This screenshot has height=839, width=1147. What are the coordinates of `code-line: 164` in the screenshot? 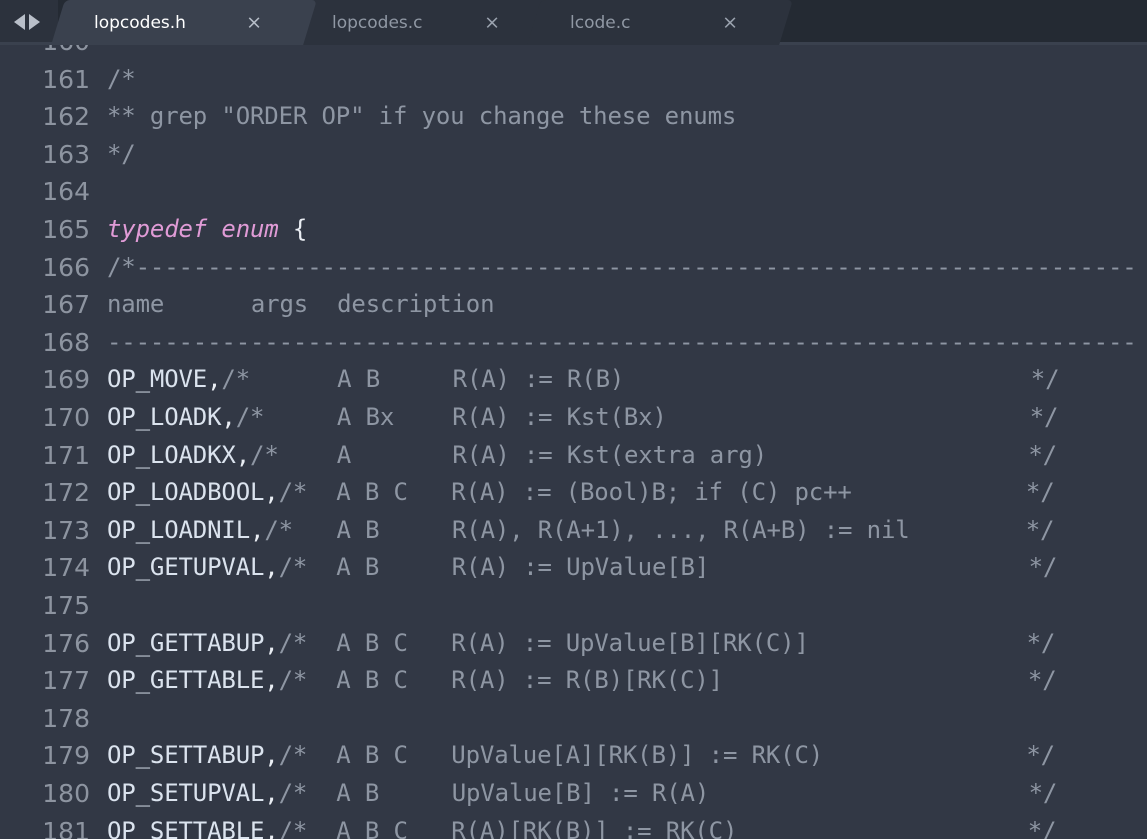 It's located at (573, 192).